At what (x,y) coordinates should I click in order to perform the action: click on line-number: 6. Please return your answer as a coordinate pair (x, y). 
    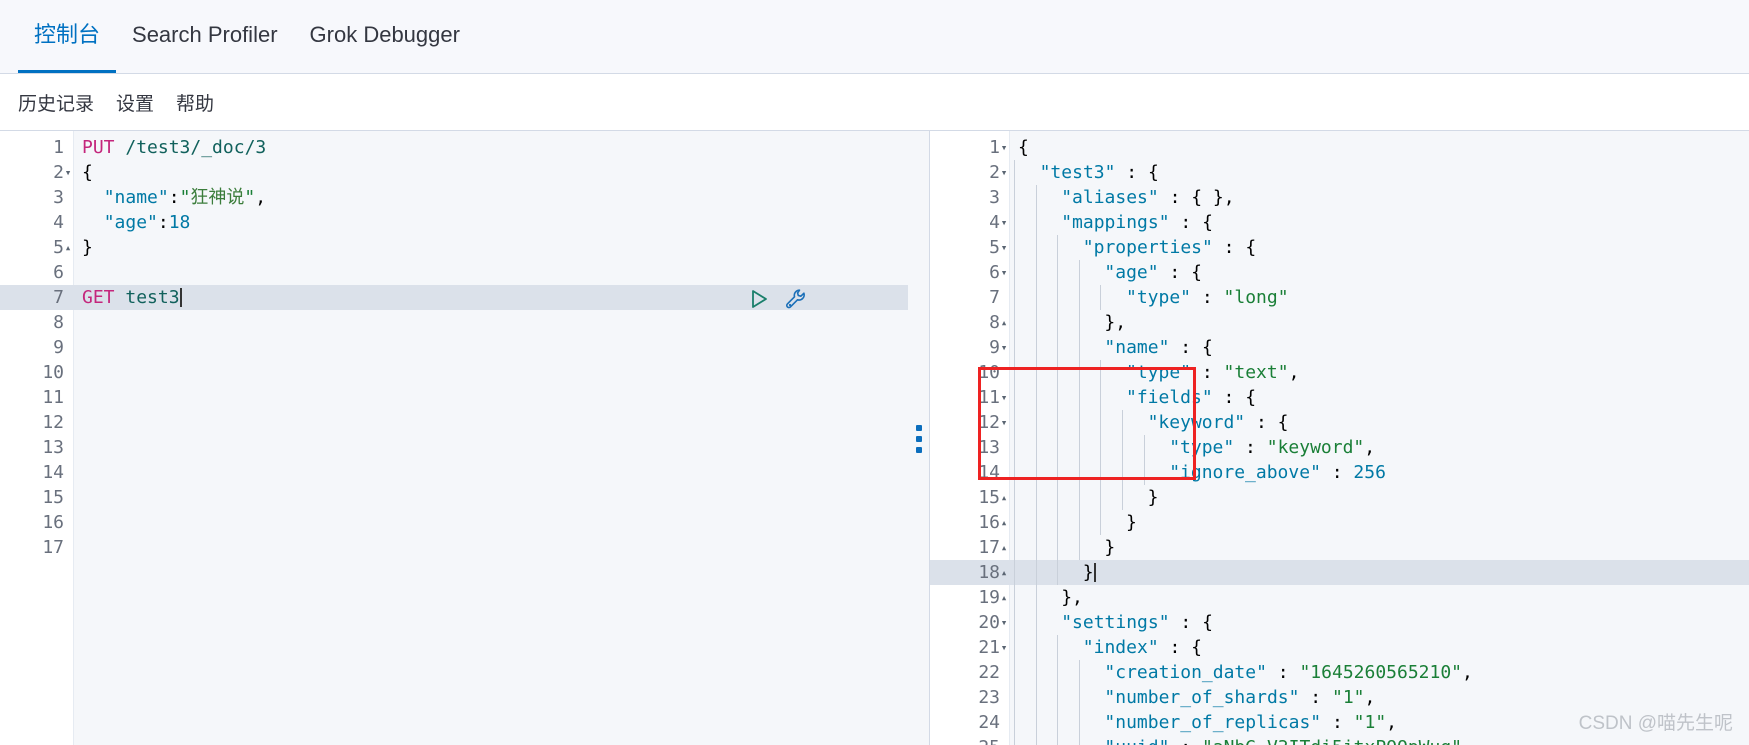
    Looking at the image, I should click on (58, 272).